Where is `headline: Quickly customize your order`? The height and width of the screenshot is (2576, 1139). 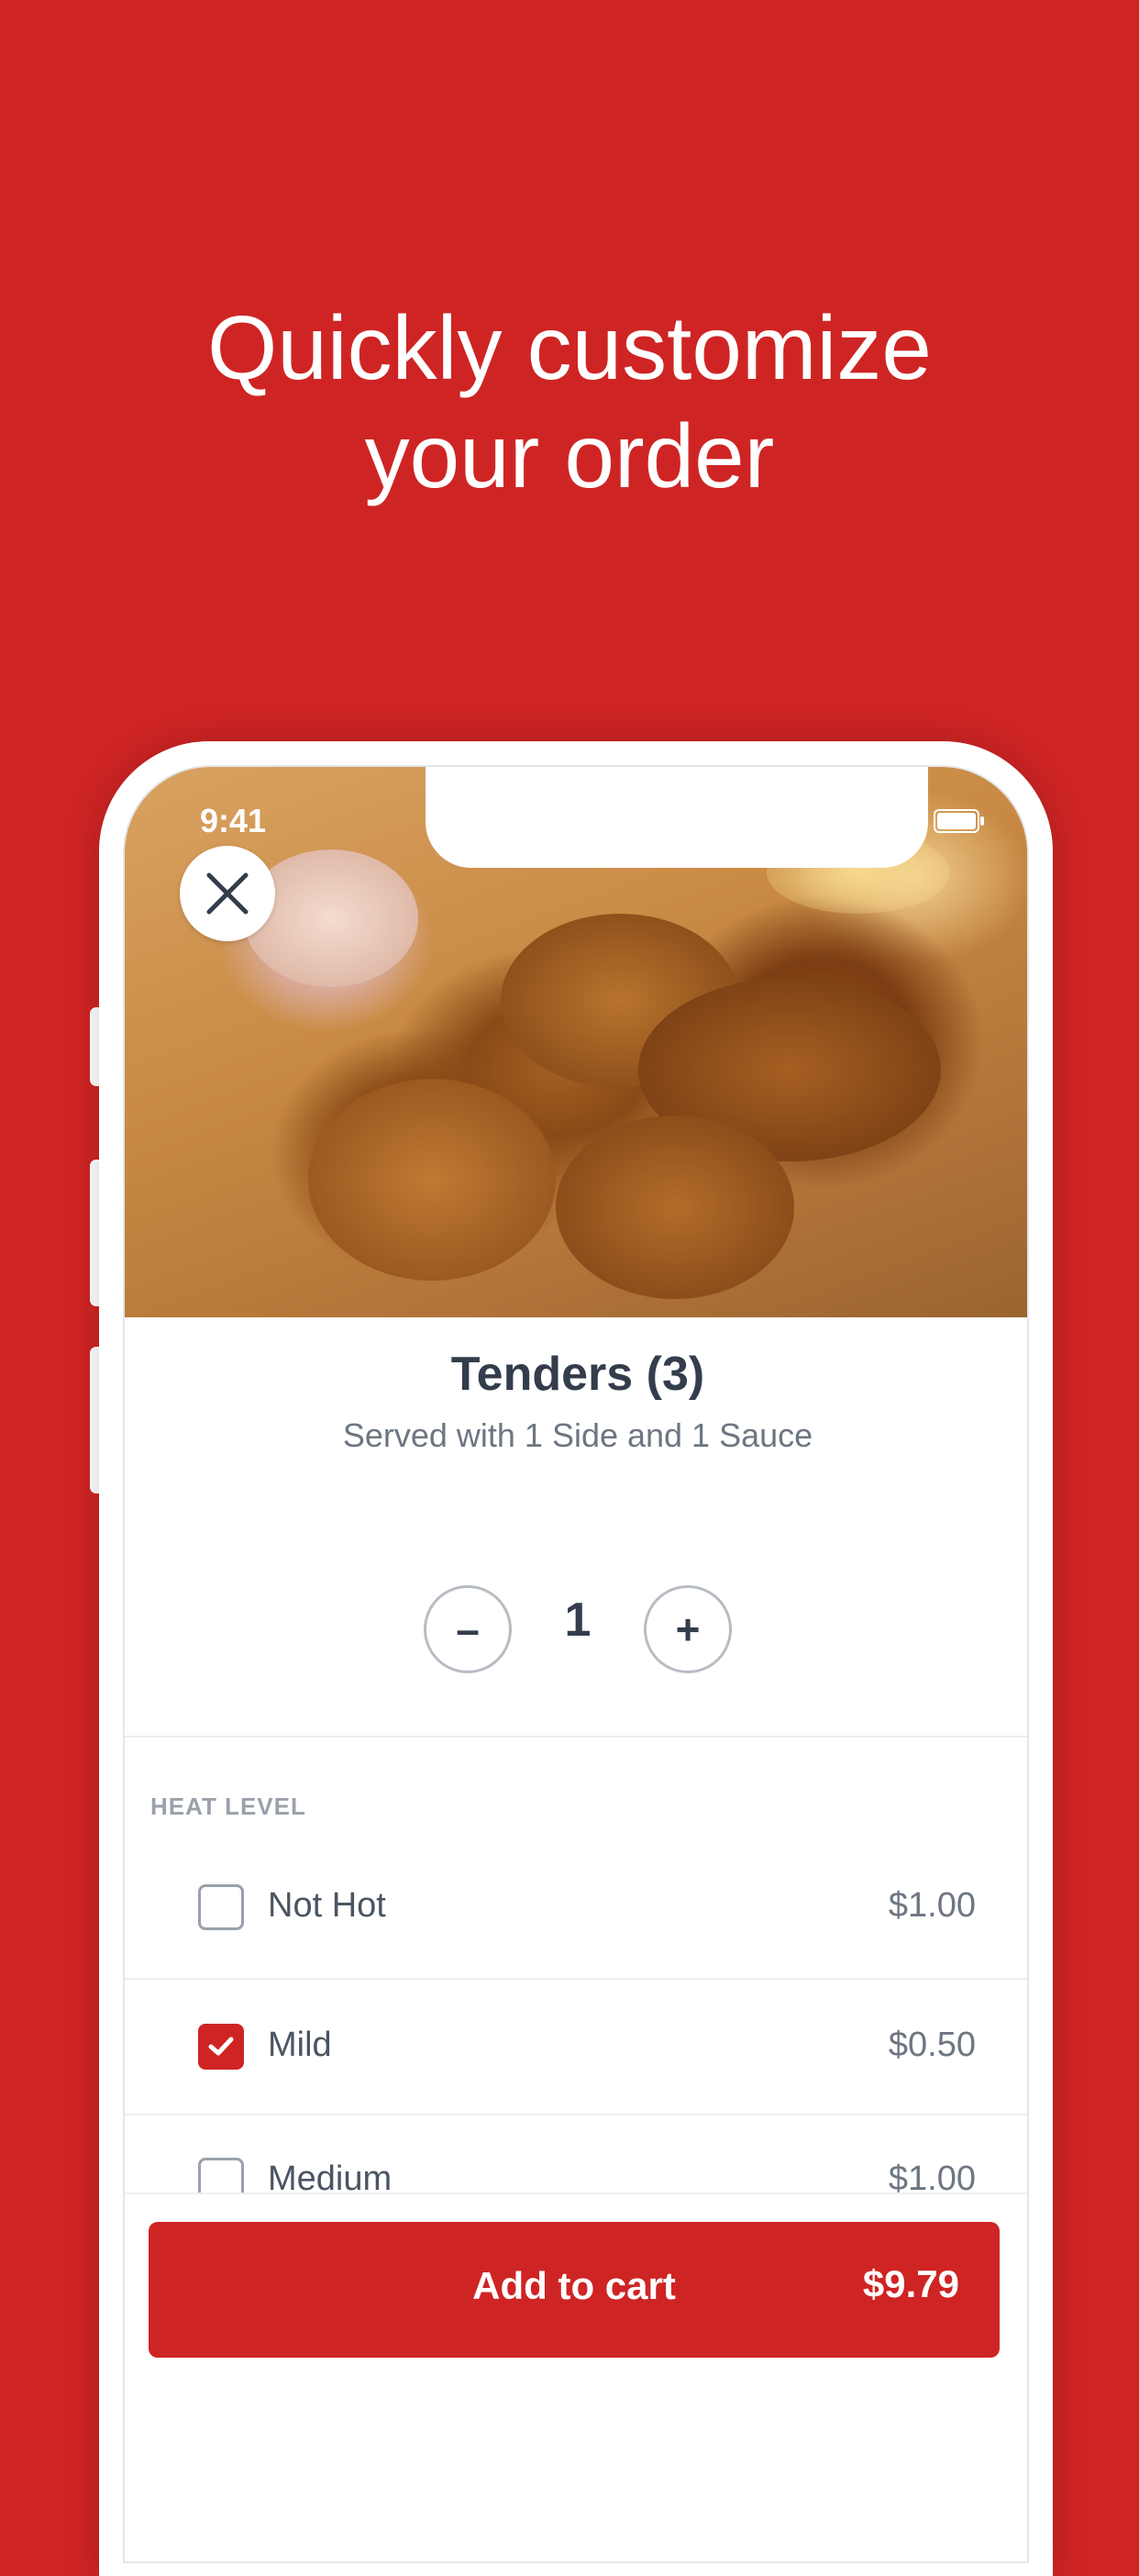
headline: Quickly customize your order is located at coordinates (569, 402).